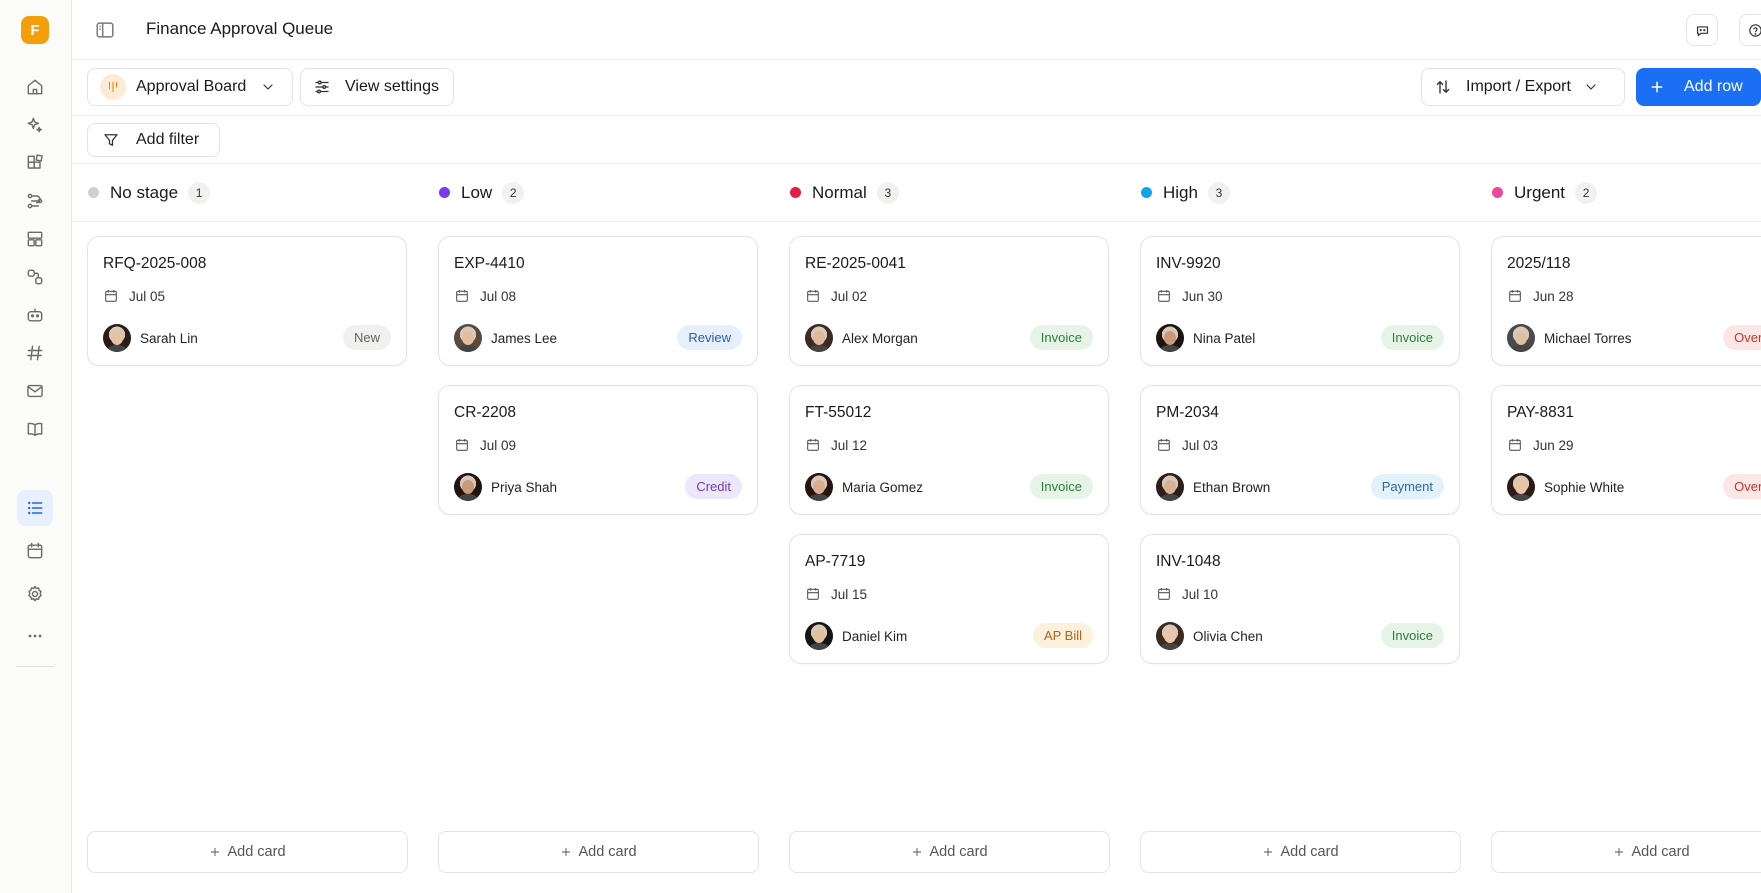  Describe the element at coordinates (35, 508) in the screenshot. I see `list-icon` at that location.